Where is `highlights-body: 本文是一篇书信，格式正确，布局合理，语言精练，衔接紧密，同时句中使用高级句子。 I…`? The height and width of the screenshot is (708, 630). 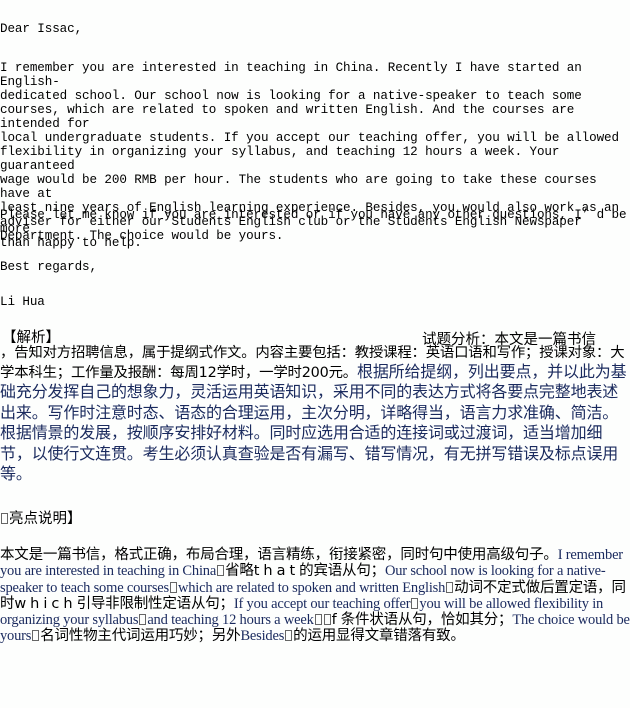
highlights-body: 本文是一篇书信，格式正确，布局合理，语言精练，衔接紧密，同时句中使用高级句子。 I… is located at coordinates (315, 596).